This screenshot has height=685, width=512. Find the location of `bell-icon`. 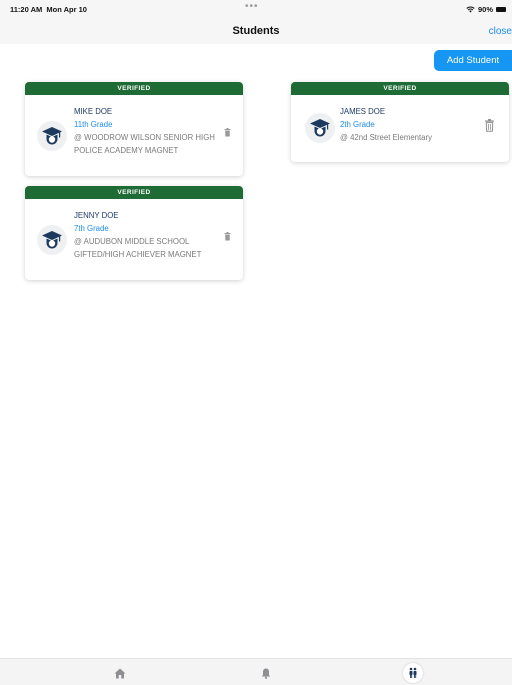

bell-icon is located at coordinates (266, 673).